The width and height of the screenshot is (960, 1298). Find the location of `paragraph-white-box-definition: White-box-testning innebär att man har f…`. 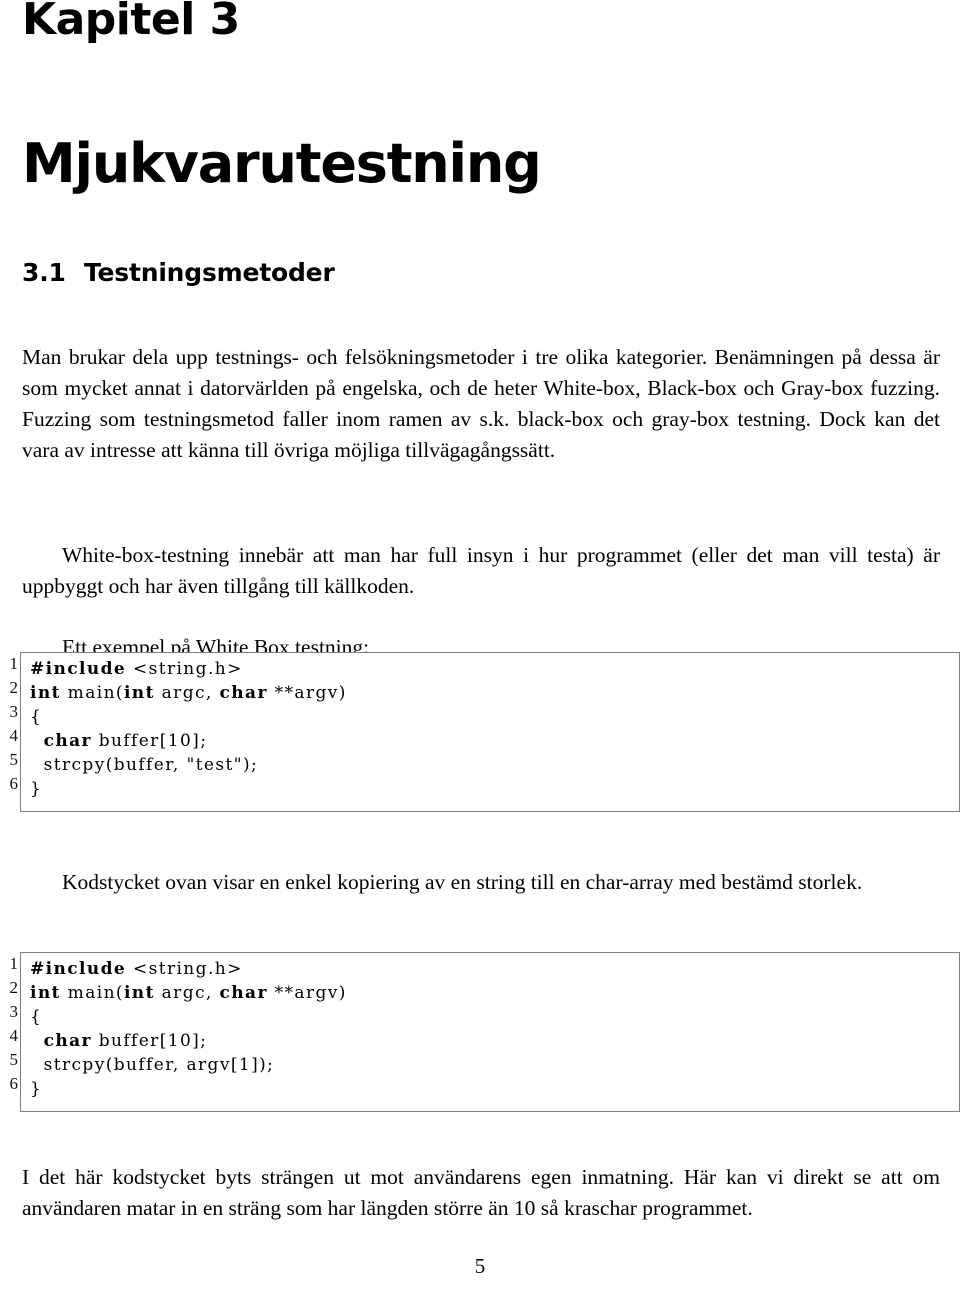

paragraph-white-box-definition: White-box-testning innebär att man har f… is located at coordinates (481, 570).